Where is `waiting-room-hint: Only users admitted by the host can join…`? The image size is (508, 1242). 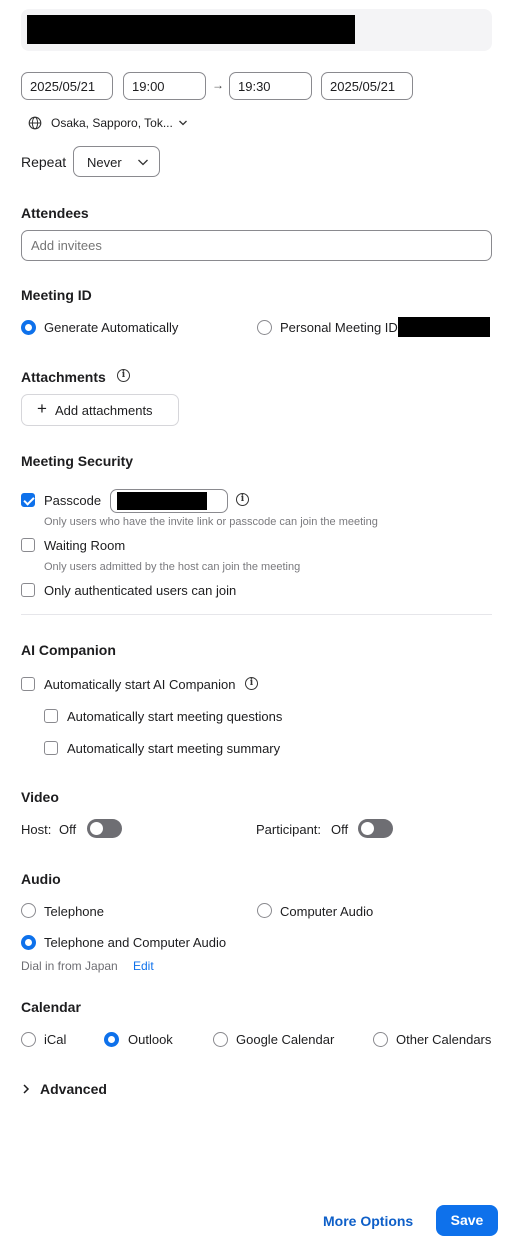 waiting-room-hint: Only users admitted by the host can join… is located at coordinates (172, 567).